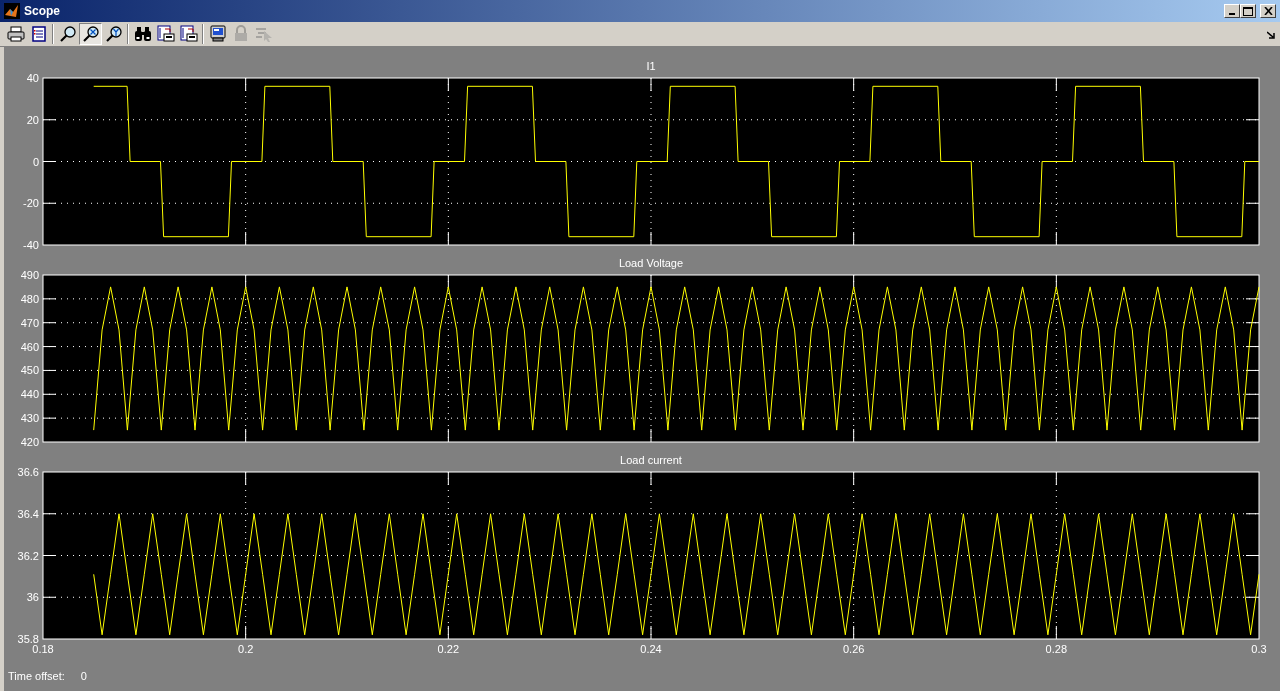  What do you see at coordinates (29, 322) in the screenshot?
I see `tick-label: 470` at bounding box center [29, 322].